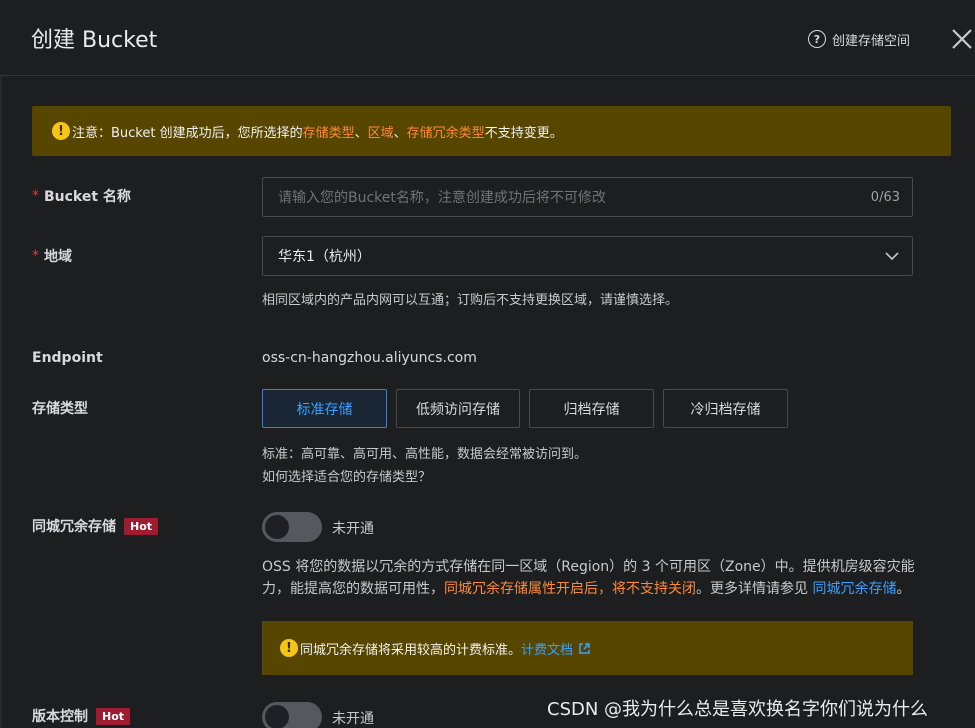  What do you see at coordinates (523, 133) in the screenshot?
I see `notice-suffix: 不支持变更。` at bounding box center [523, 133].